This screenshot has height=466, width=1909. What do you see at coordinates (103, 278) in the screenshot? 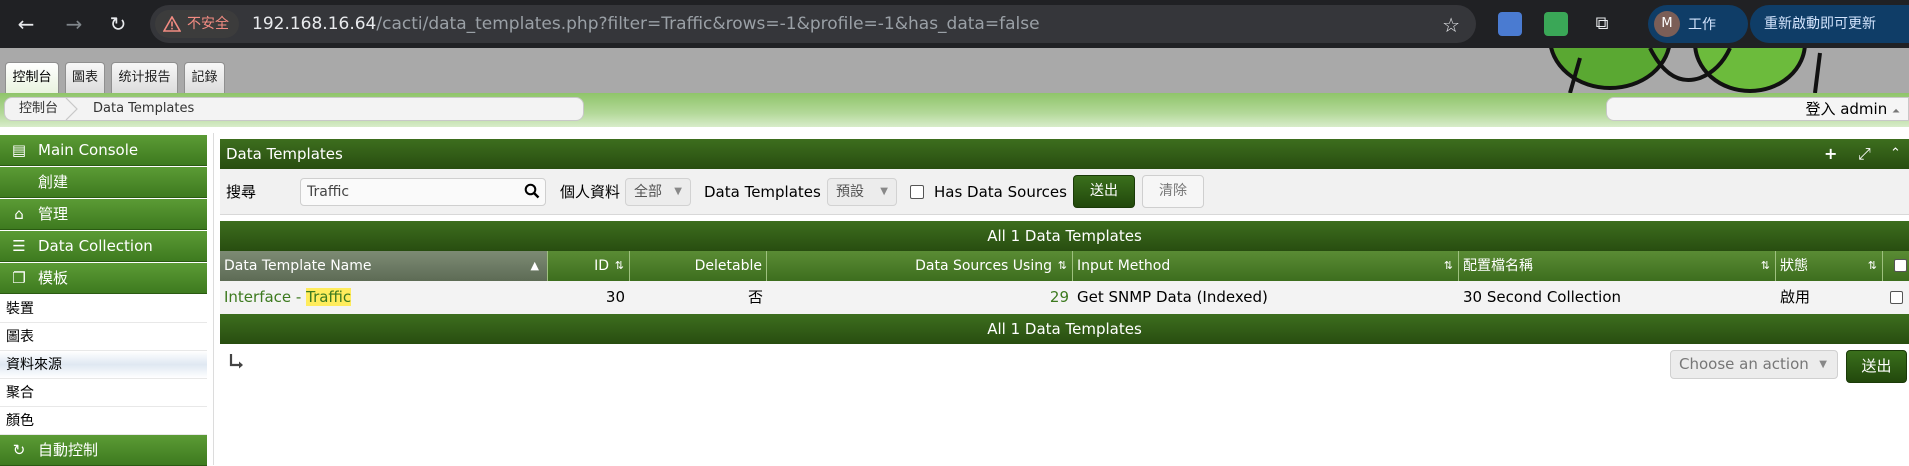
I see `sidebar-templates: ❐ 模板` at bounding box center [103, 278].